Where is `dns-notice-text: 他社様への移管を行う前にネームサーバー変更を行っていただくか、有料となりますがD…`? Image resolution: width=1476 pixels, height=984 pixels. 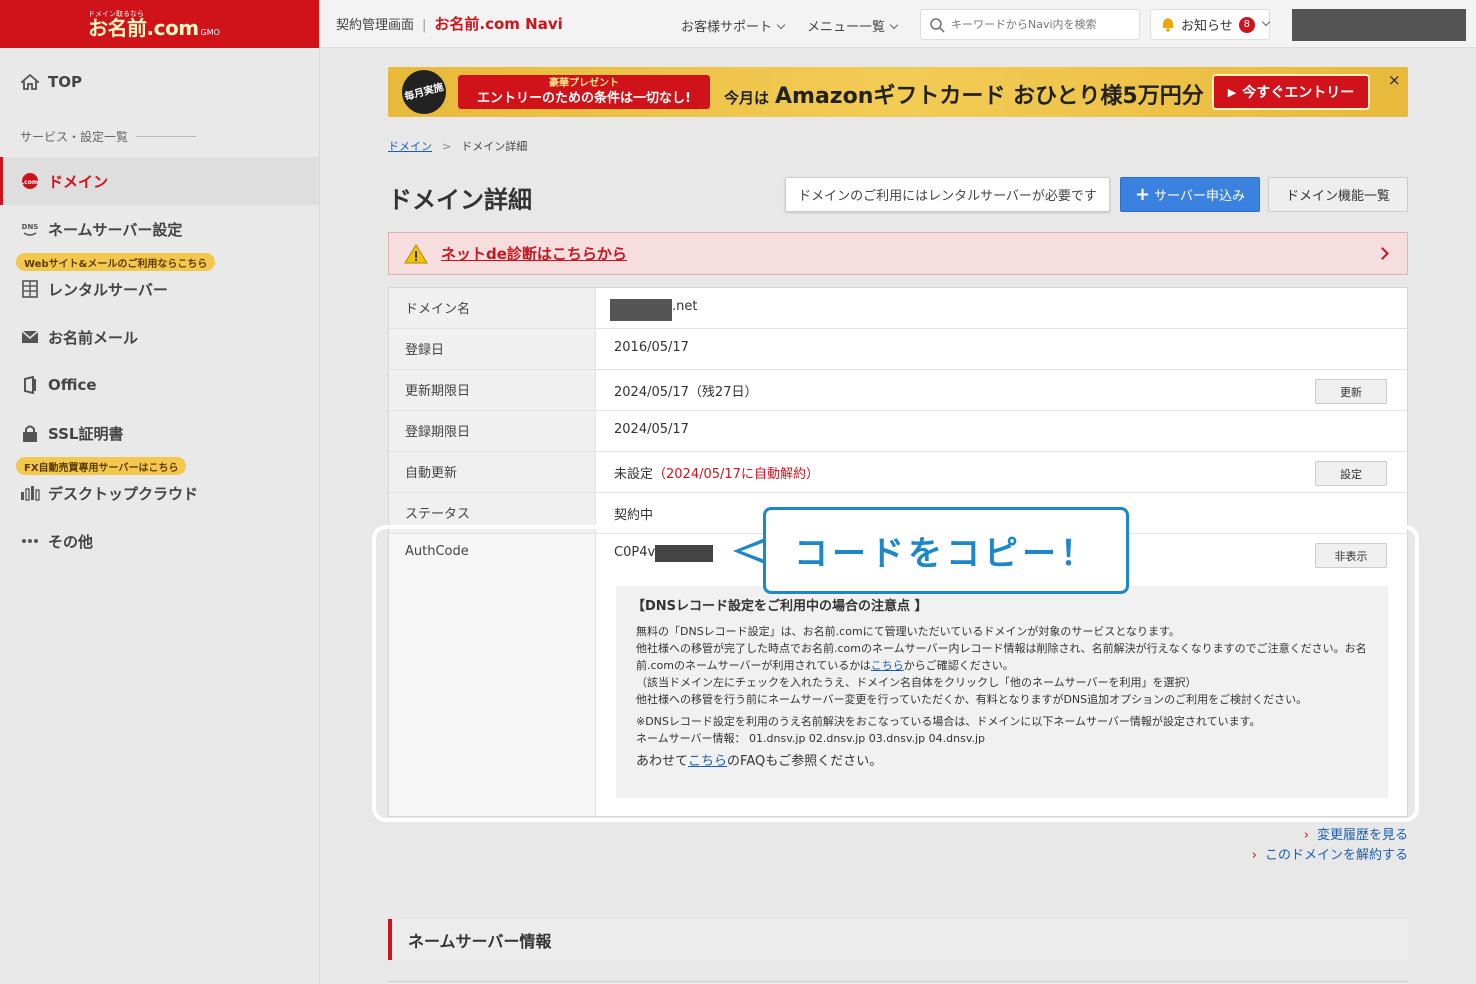 dns-notice-text: 他社様への移管を行う前にネームサーバー変更を行っていただくか、有料となりますがD… is located at coordinates (972, 699).